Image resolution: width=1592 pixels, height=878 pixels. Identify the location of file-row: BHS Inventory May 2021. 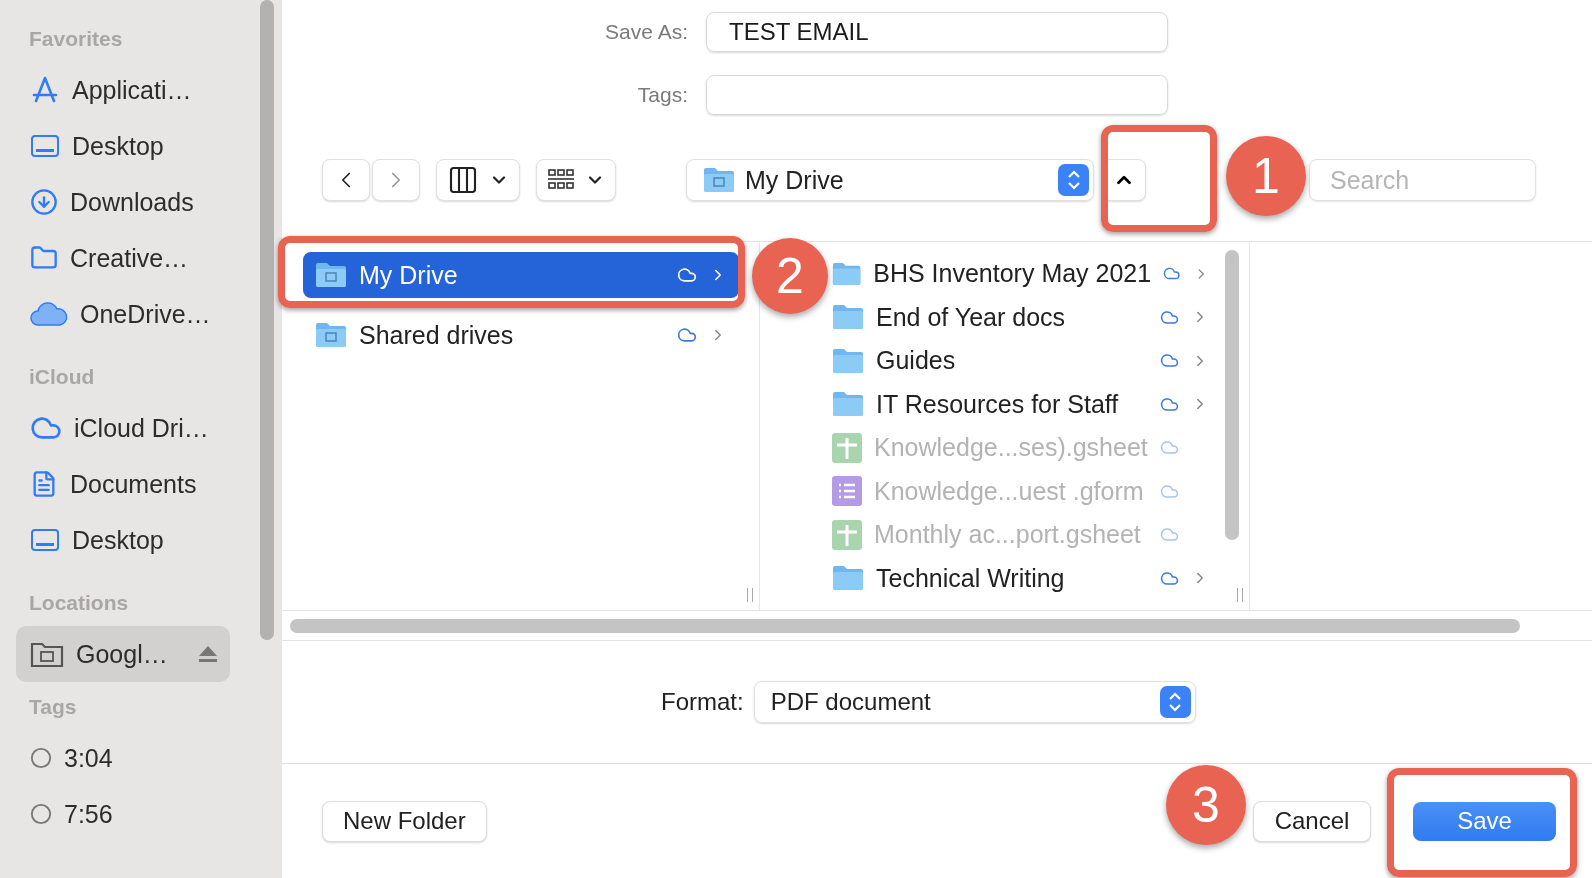
(1040, 274).